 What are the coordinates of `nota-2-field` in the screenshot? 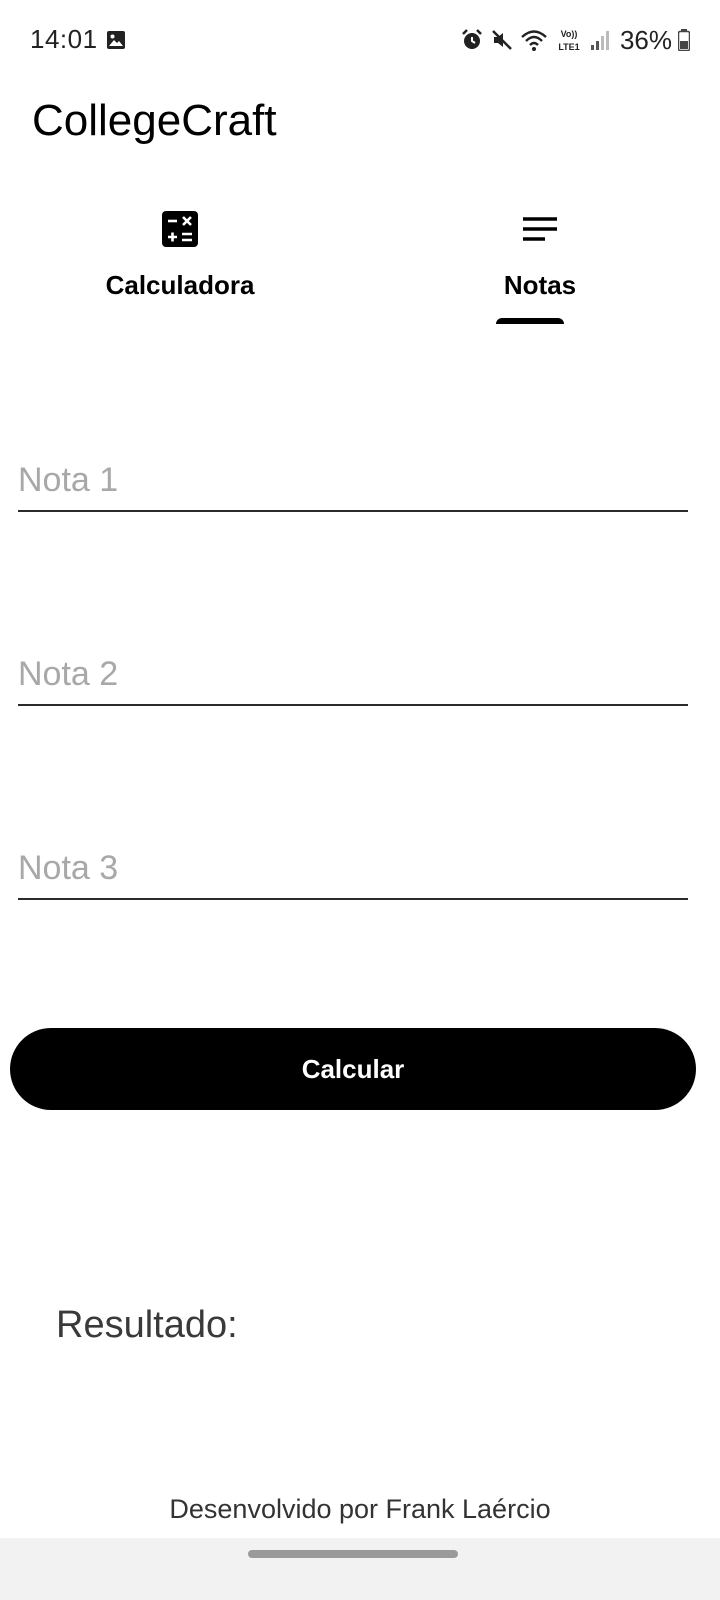 It's located at (353, 665).